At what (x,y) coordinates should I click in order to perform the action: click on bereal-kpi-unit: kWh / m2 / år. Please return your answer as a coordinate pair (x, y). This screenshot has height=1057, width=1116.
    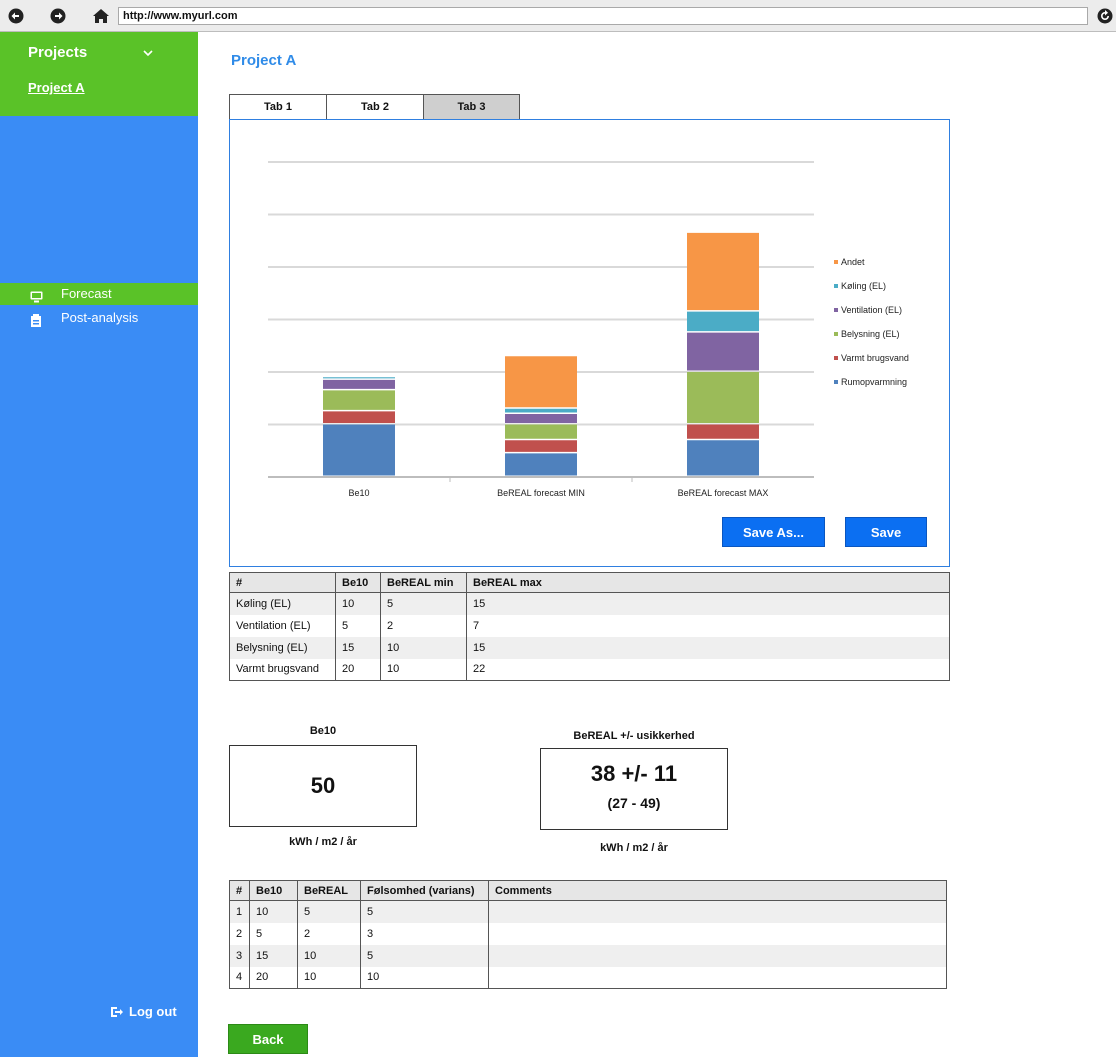
    Looking at the image, I should click on (634, 848).